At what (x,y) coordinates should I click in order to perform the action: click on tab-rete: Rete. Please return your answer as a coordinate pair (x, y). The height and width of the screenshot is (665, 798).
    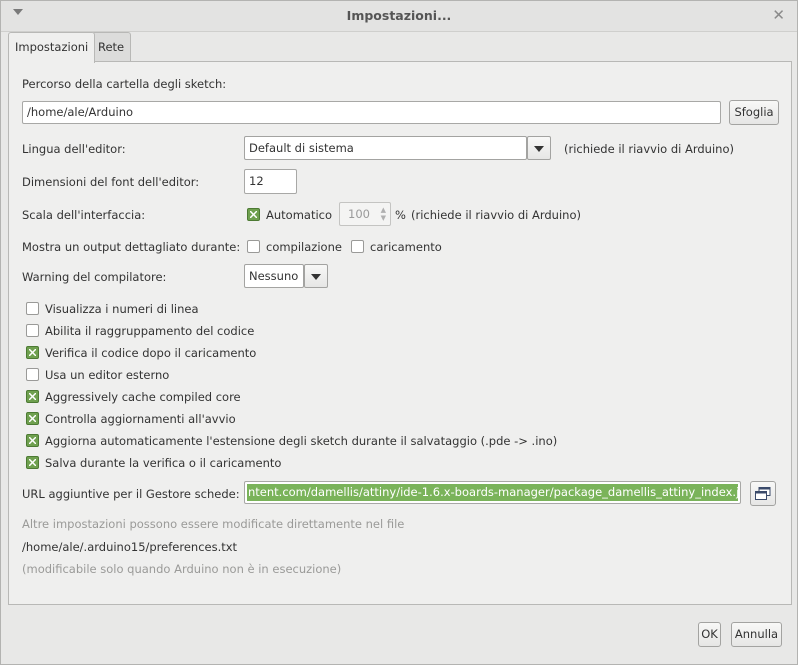
    Looking at the image, I should click on (111, 46).